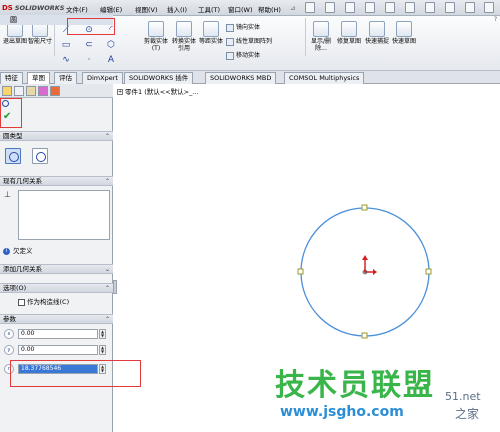 Image resolution: width=500 pixels, height=432 pixels. I want to click on linear-pattern-icon, so click(230, 41).